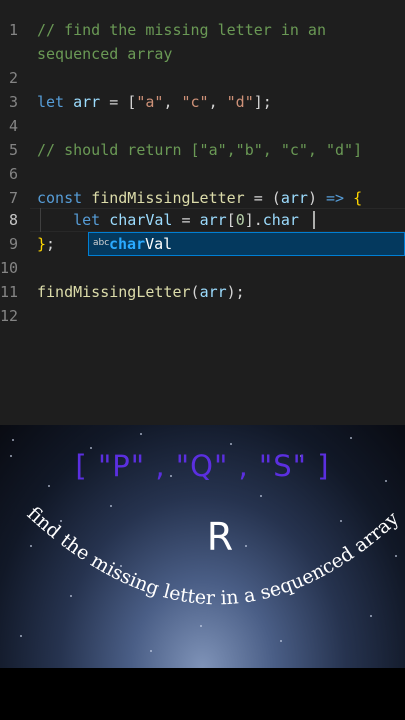  Describe the element at coordinates (202, 54) in the screenshot. I see `code-line: sequenced array` at that location.